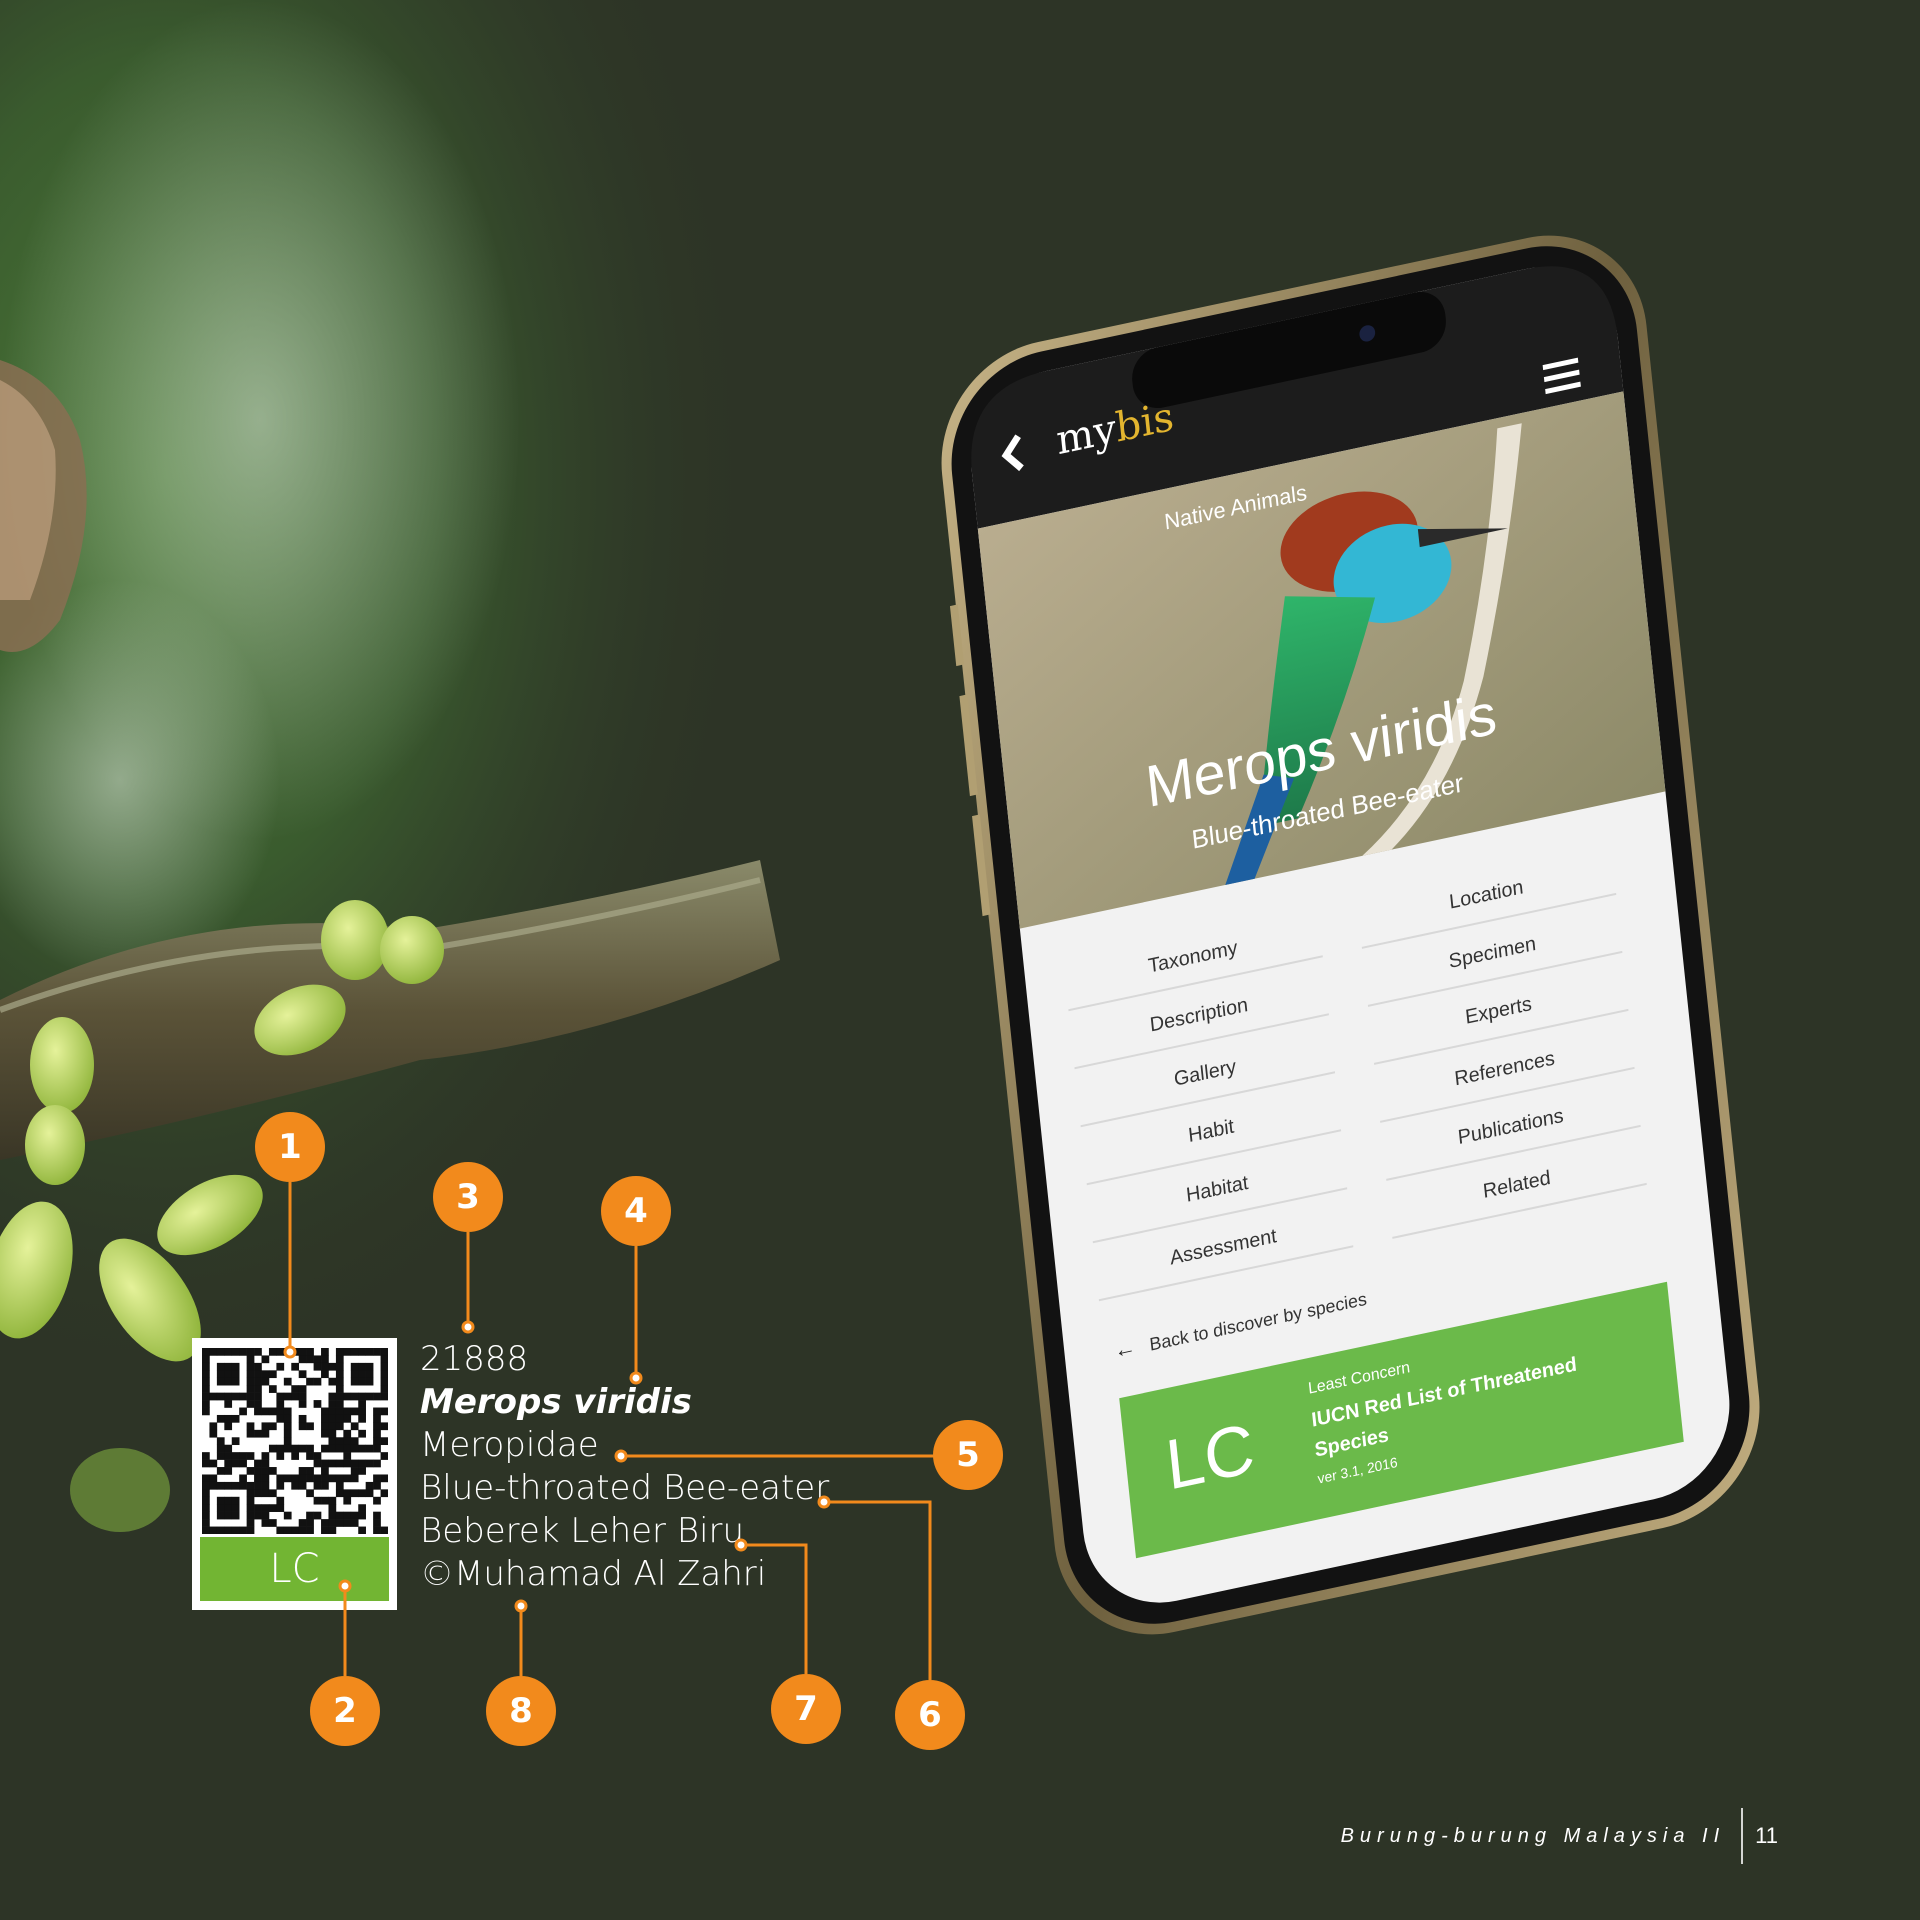 The width and height of the screenshot is (1920, 1920). Describe the element at coordinates (295, 1441) in the screenshot. I see `qr-code` at that location.